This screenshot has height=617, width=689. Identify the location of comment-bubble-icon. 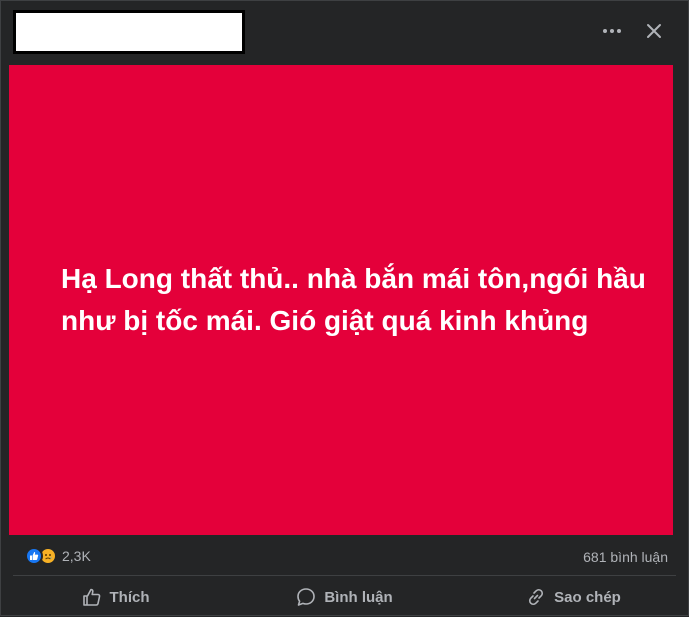
(306, 597).